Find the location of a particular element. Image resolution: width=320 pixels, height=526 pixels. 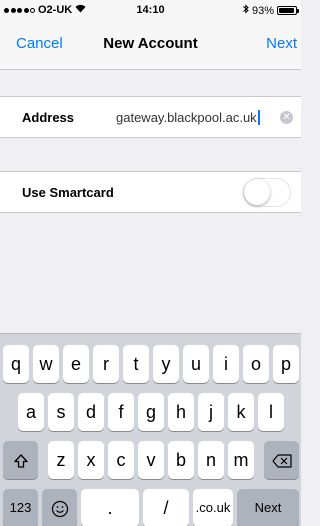

cancel-button: Cancel is located at coordinates (39, 43).